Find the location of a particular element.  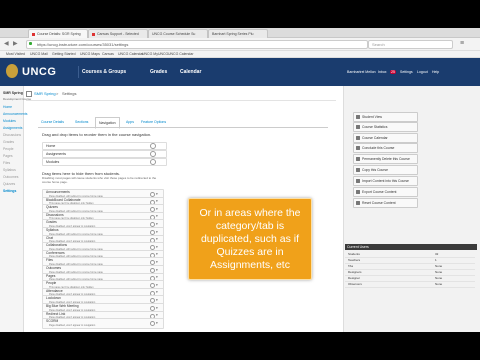

hidden-nav-item-name: Discussions is located at coordinates (55, 214).